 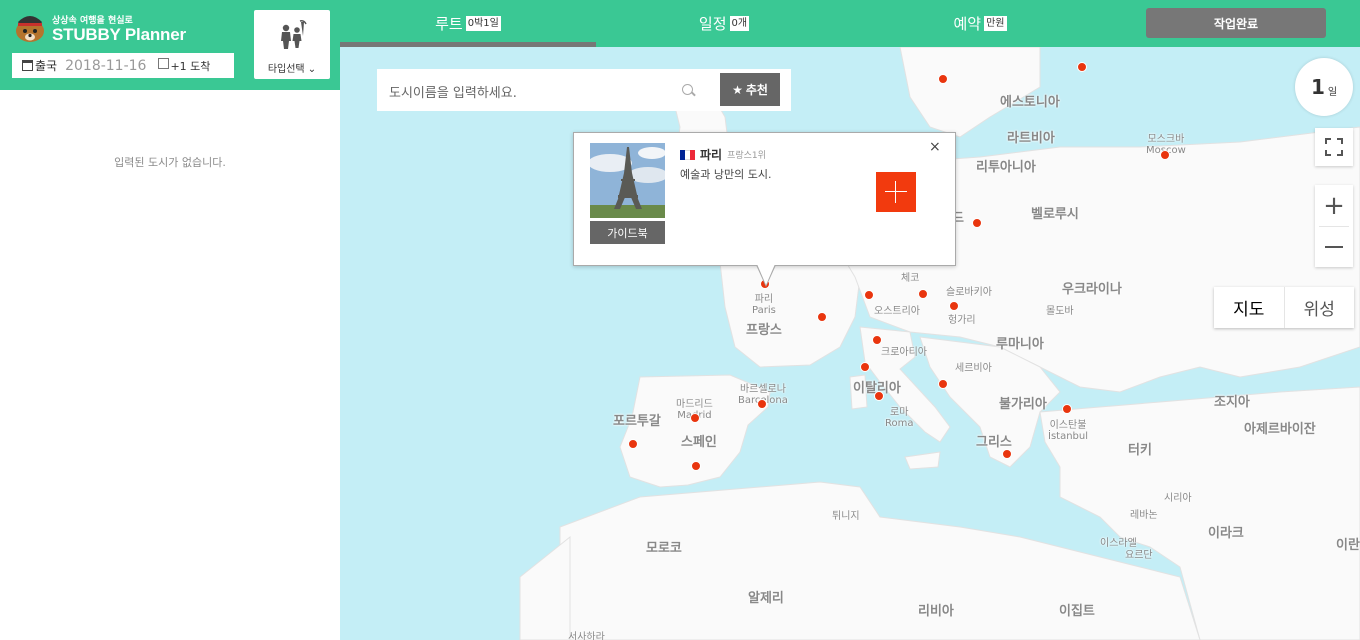 I want to click on map-label-morocco: 모로코, so click(x=664, y=548).